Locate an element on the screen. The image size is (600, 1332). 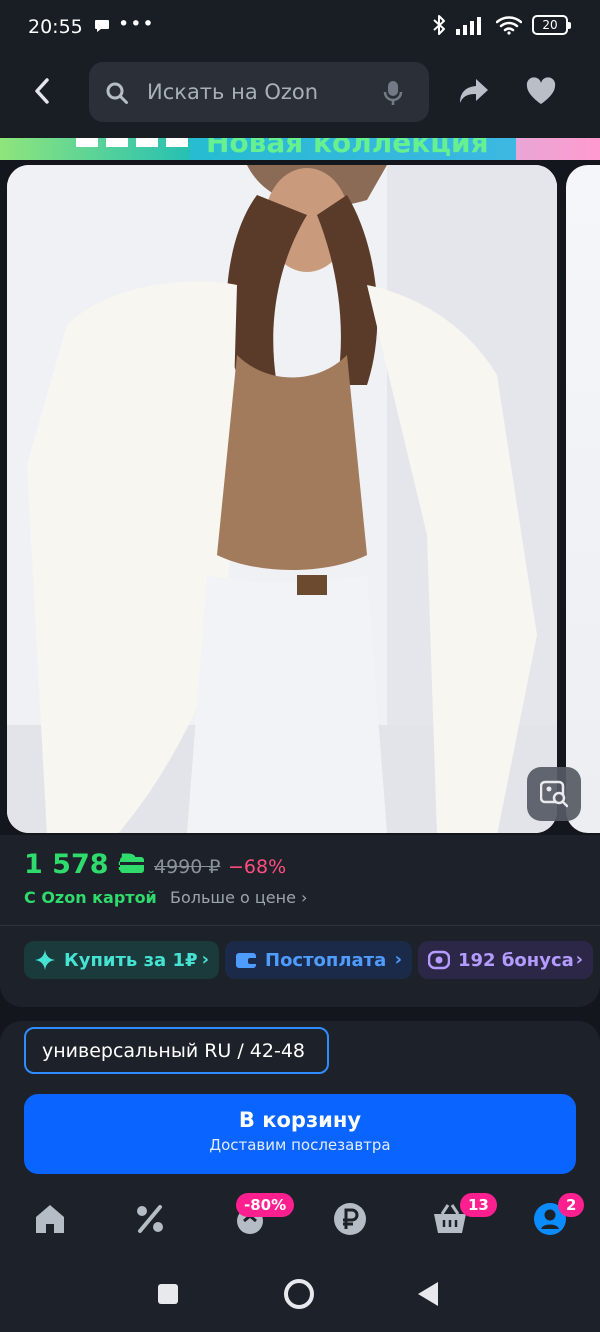
search-placeholder: Искать на Ozon is located at coordinates (233, 92).